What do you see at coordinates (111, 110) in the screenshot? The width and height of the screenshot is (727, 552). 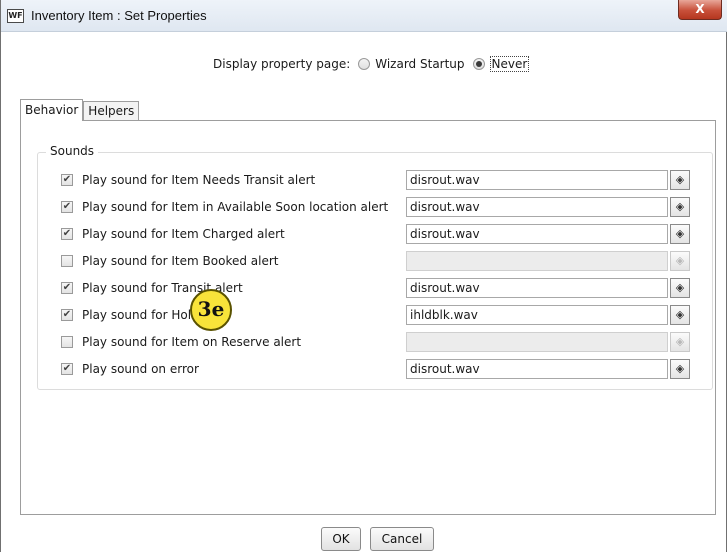 I see `tab-helpers: Helpers` at bounding box center [111, 110].